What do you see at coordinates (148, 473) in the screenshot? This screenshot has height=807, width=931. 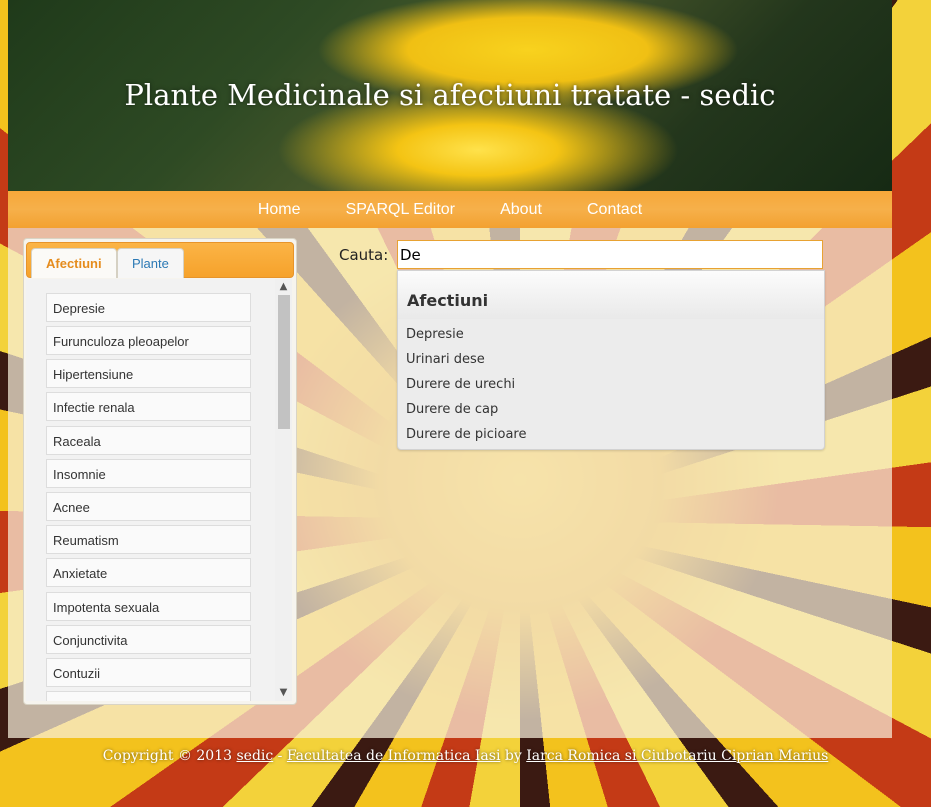 I see `list-item: Insomnie` at bounding box center [148, 473].